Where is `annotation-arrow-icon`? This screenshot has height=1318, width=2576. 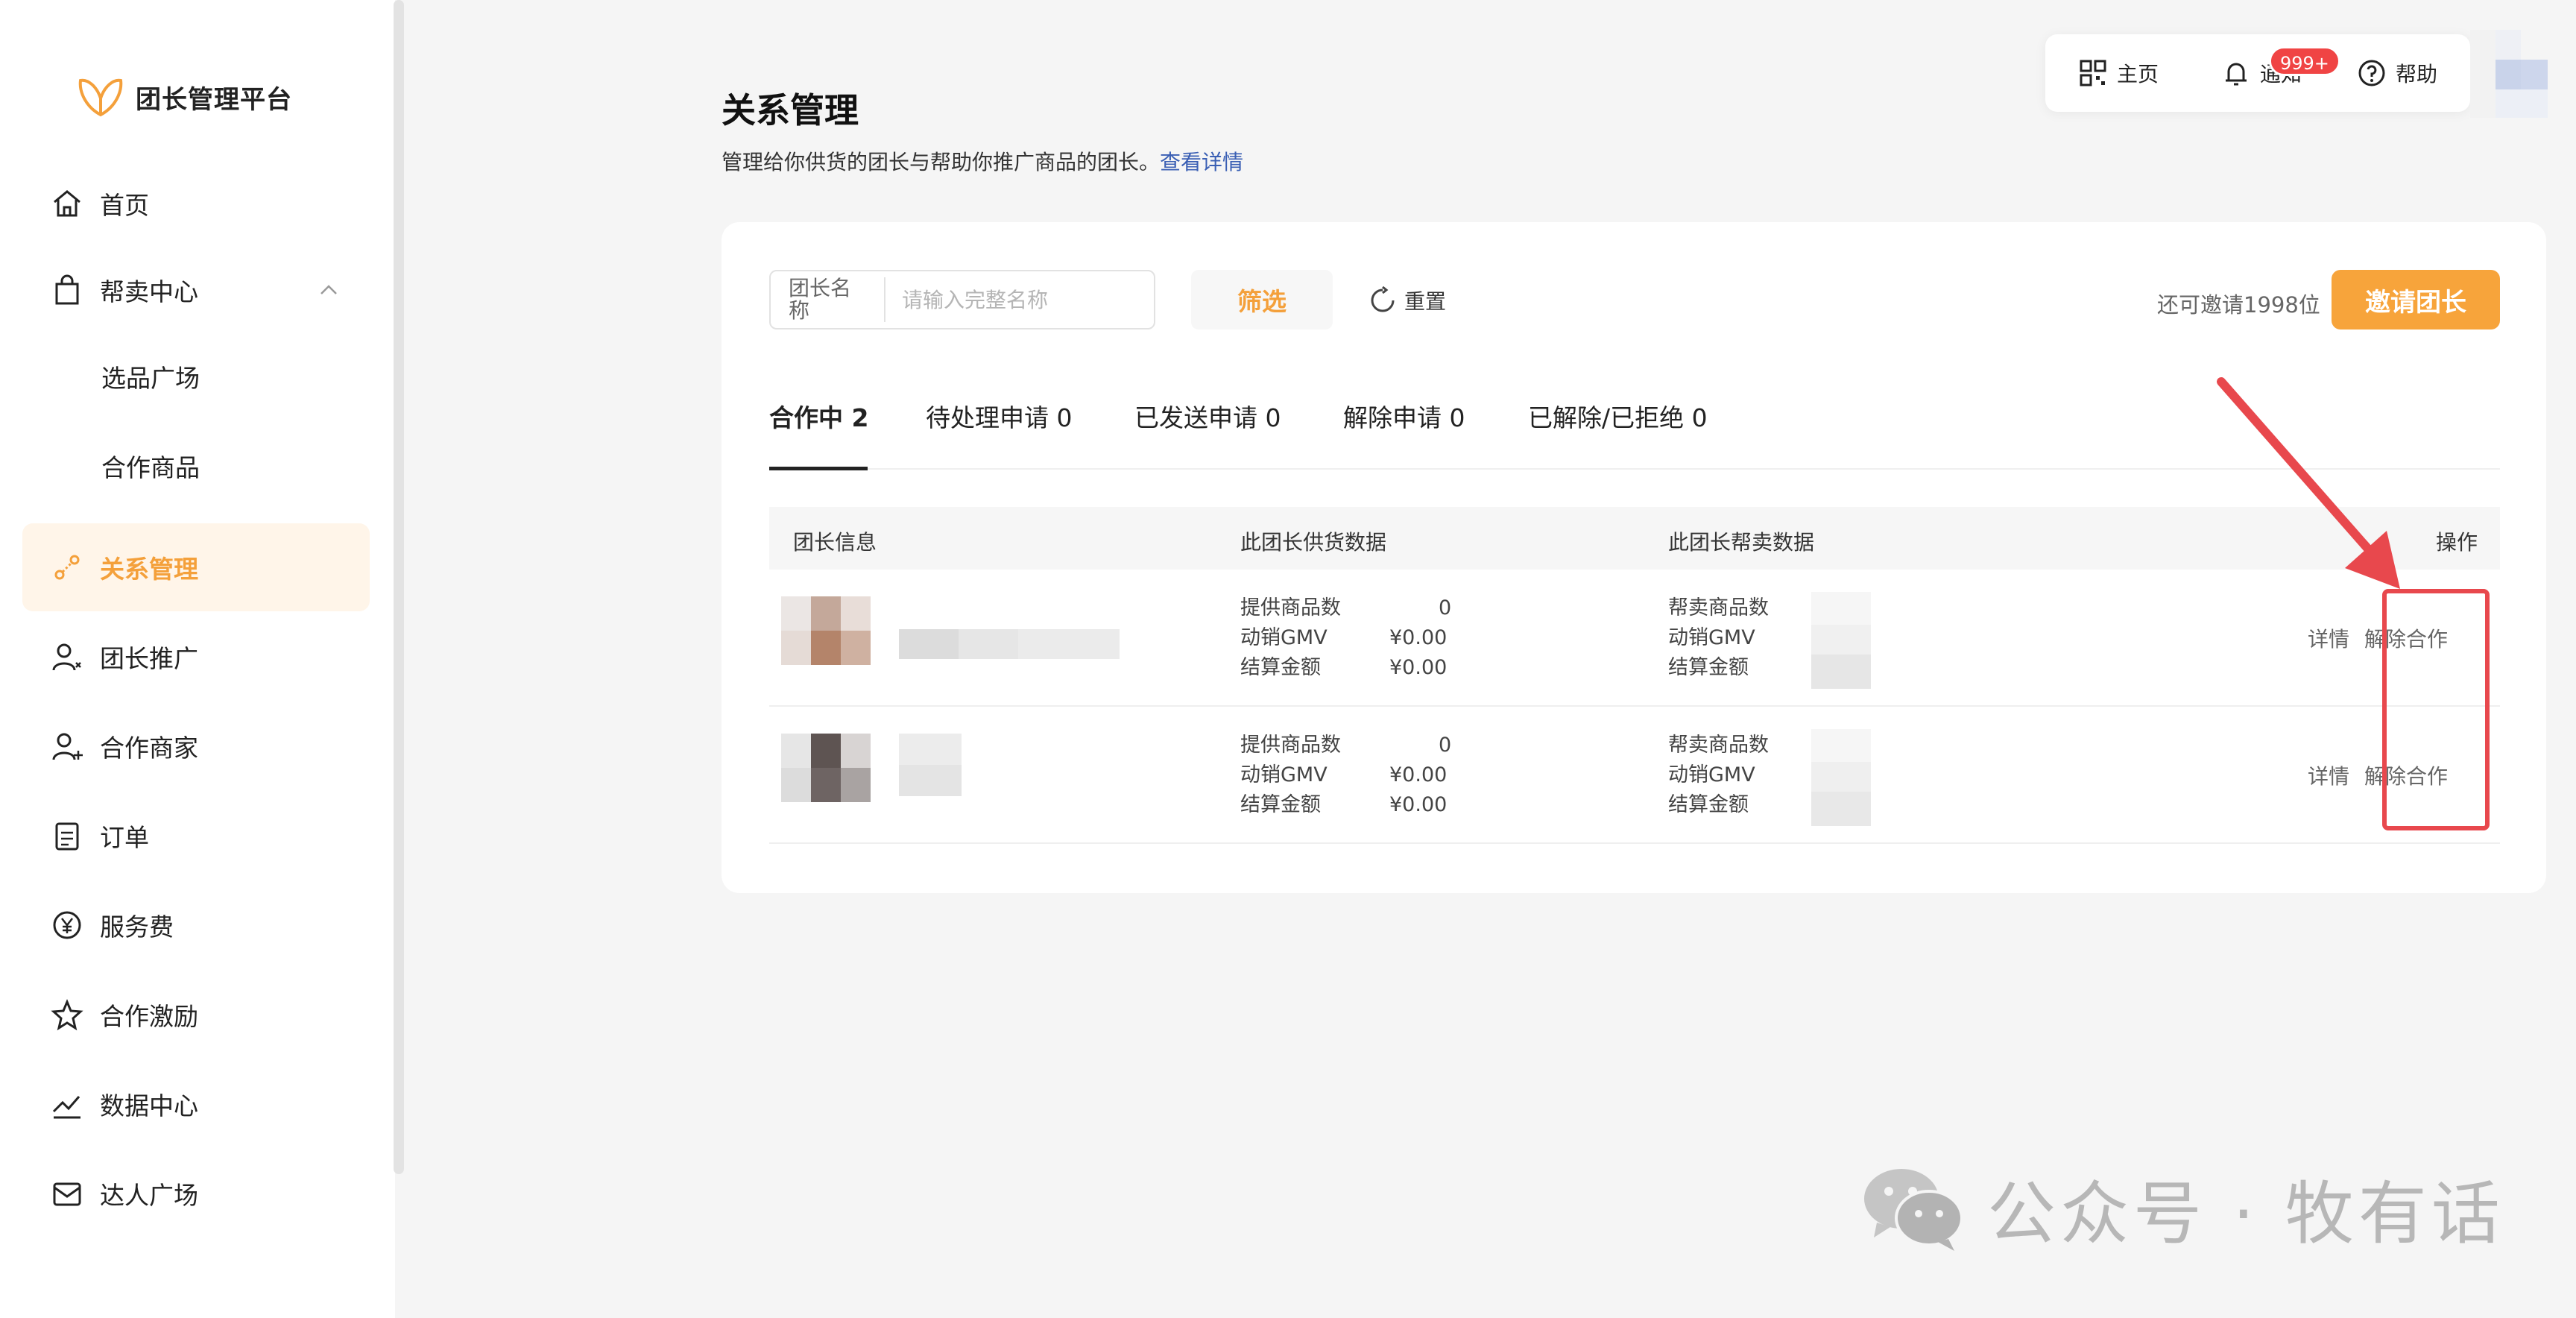 annotation-arrow-icon is located at coordinates (2308, 483).